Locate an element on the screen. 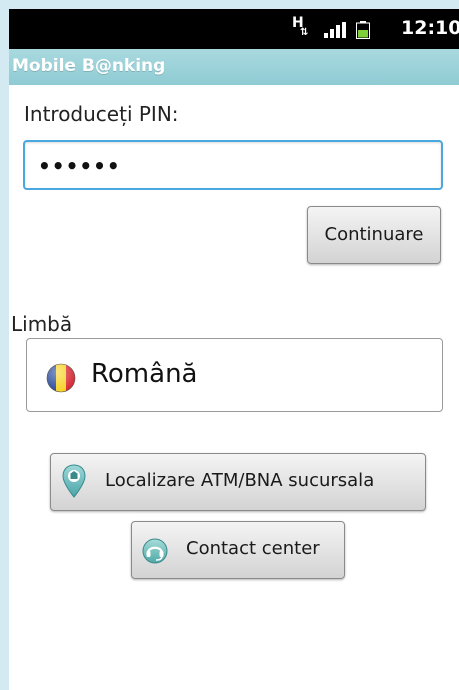 This screenshot has height=690, width=459. network-type-icon: H ⇅ is located at coordinates (302, 29).